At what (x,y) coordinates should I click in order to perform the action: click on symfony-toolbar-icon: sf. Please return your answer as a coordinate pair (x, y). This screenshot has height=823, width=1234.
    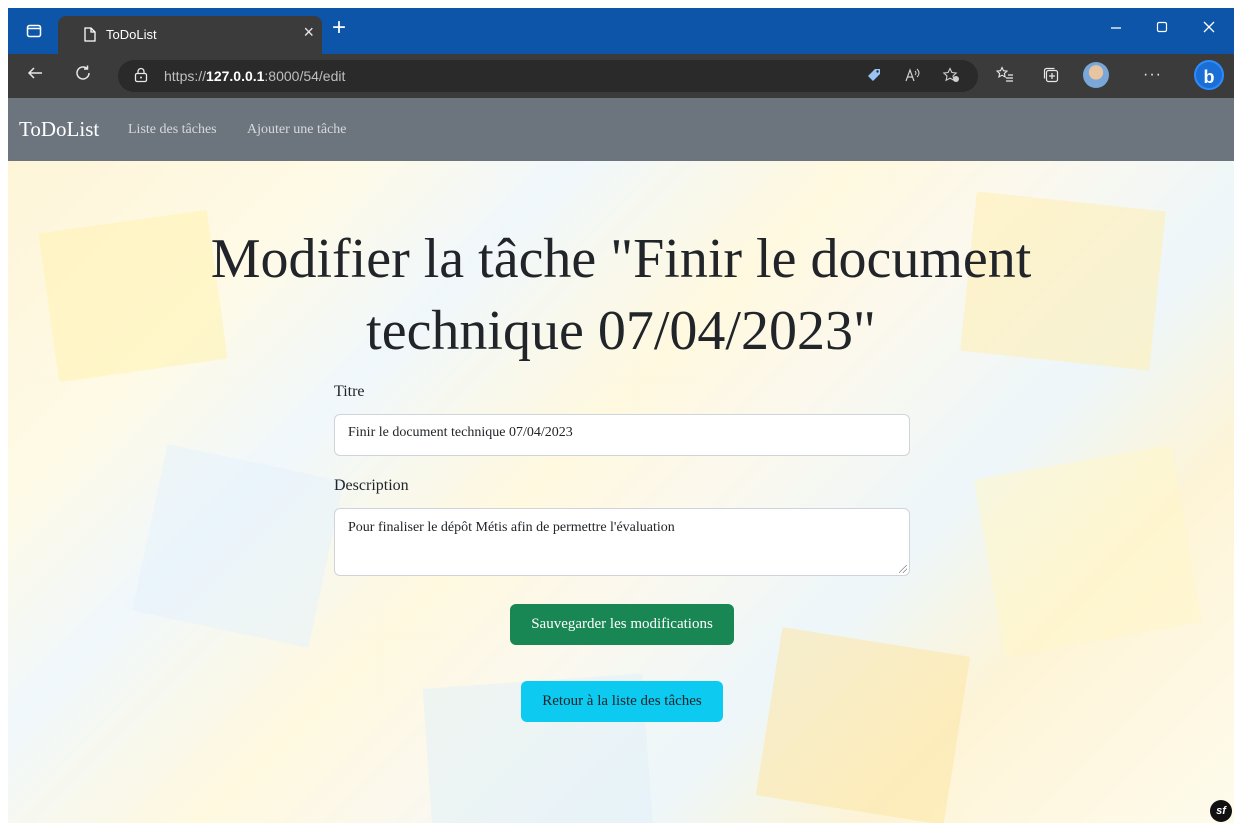
    Looking at the image, I should click on (1221, 811).